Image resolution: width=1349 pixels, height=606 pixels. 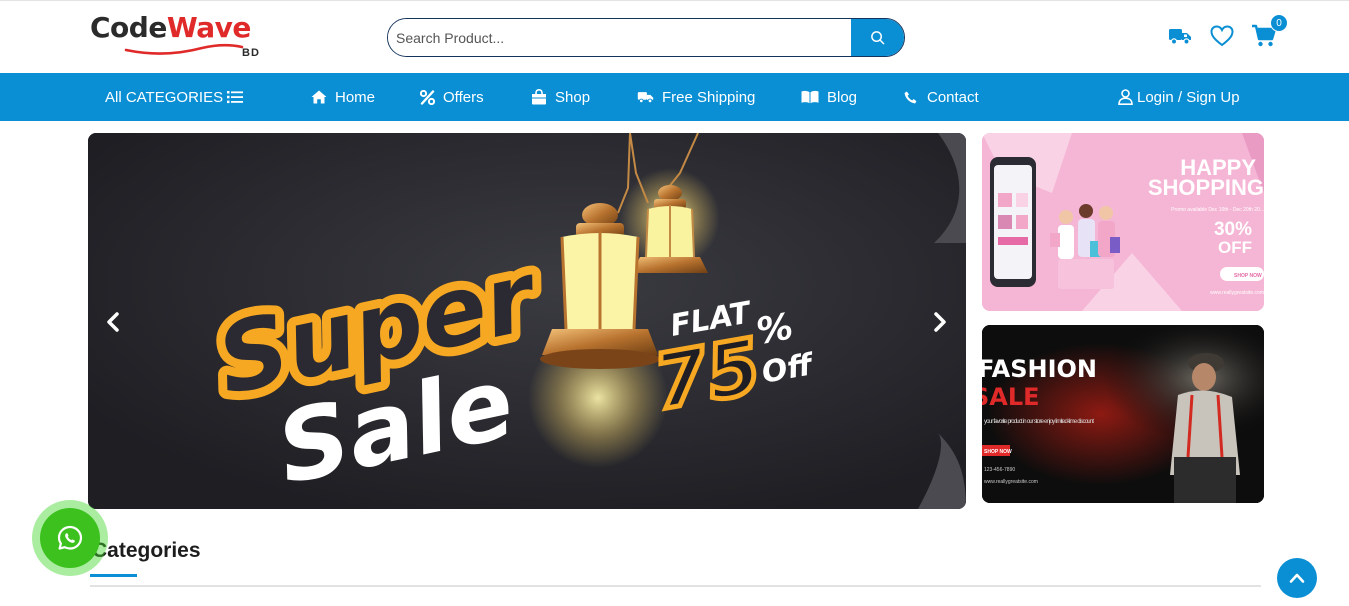 What do you see at coordinates (998, 452) in the screenshot?
I see `fashion-shop-now-text: SHOP NOW` at bounding box center [998, 452].